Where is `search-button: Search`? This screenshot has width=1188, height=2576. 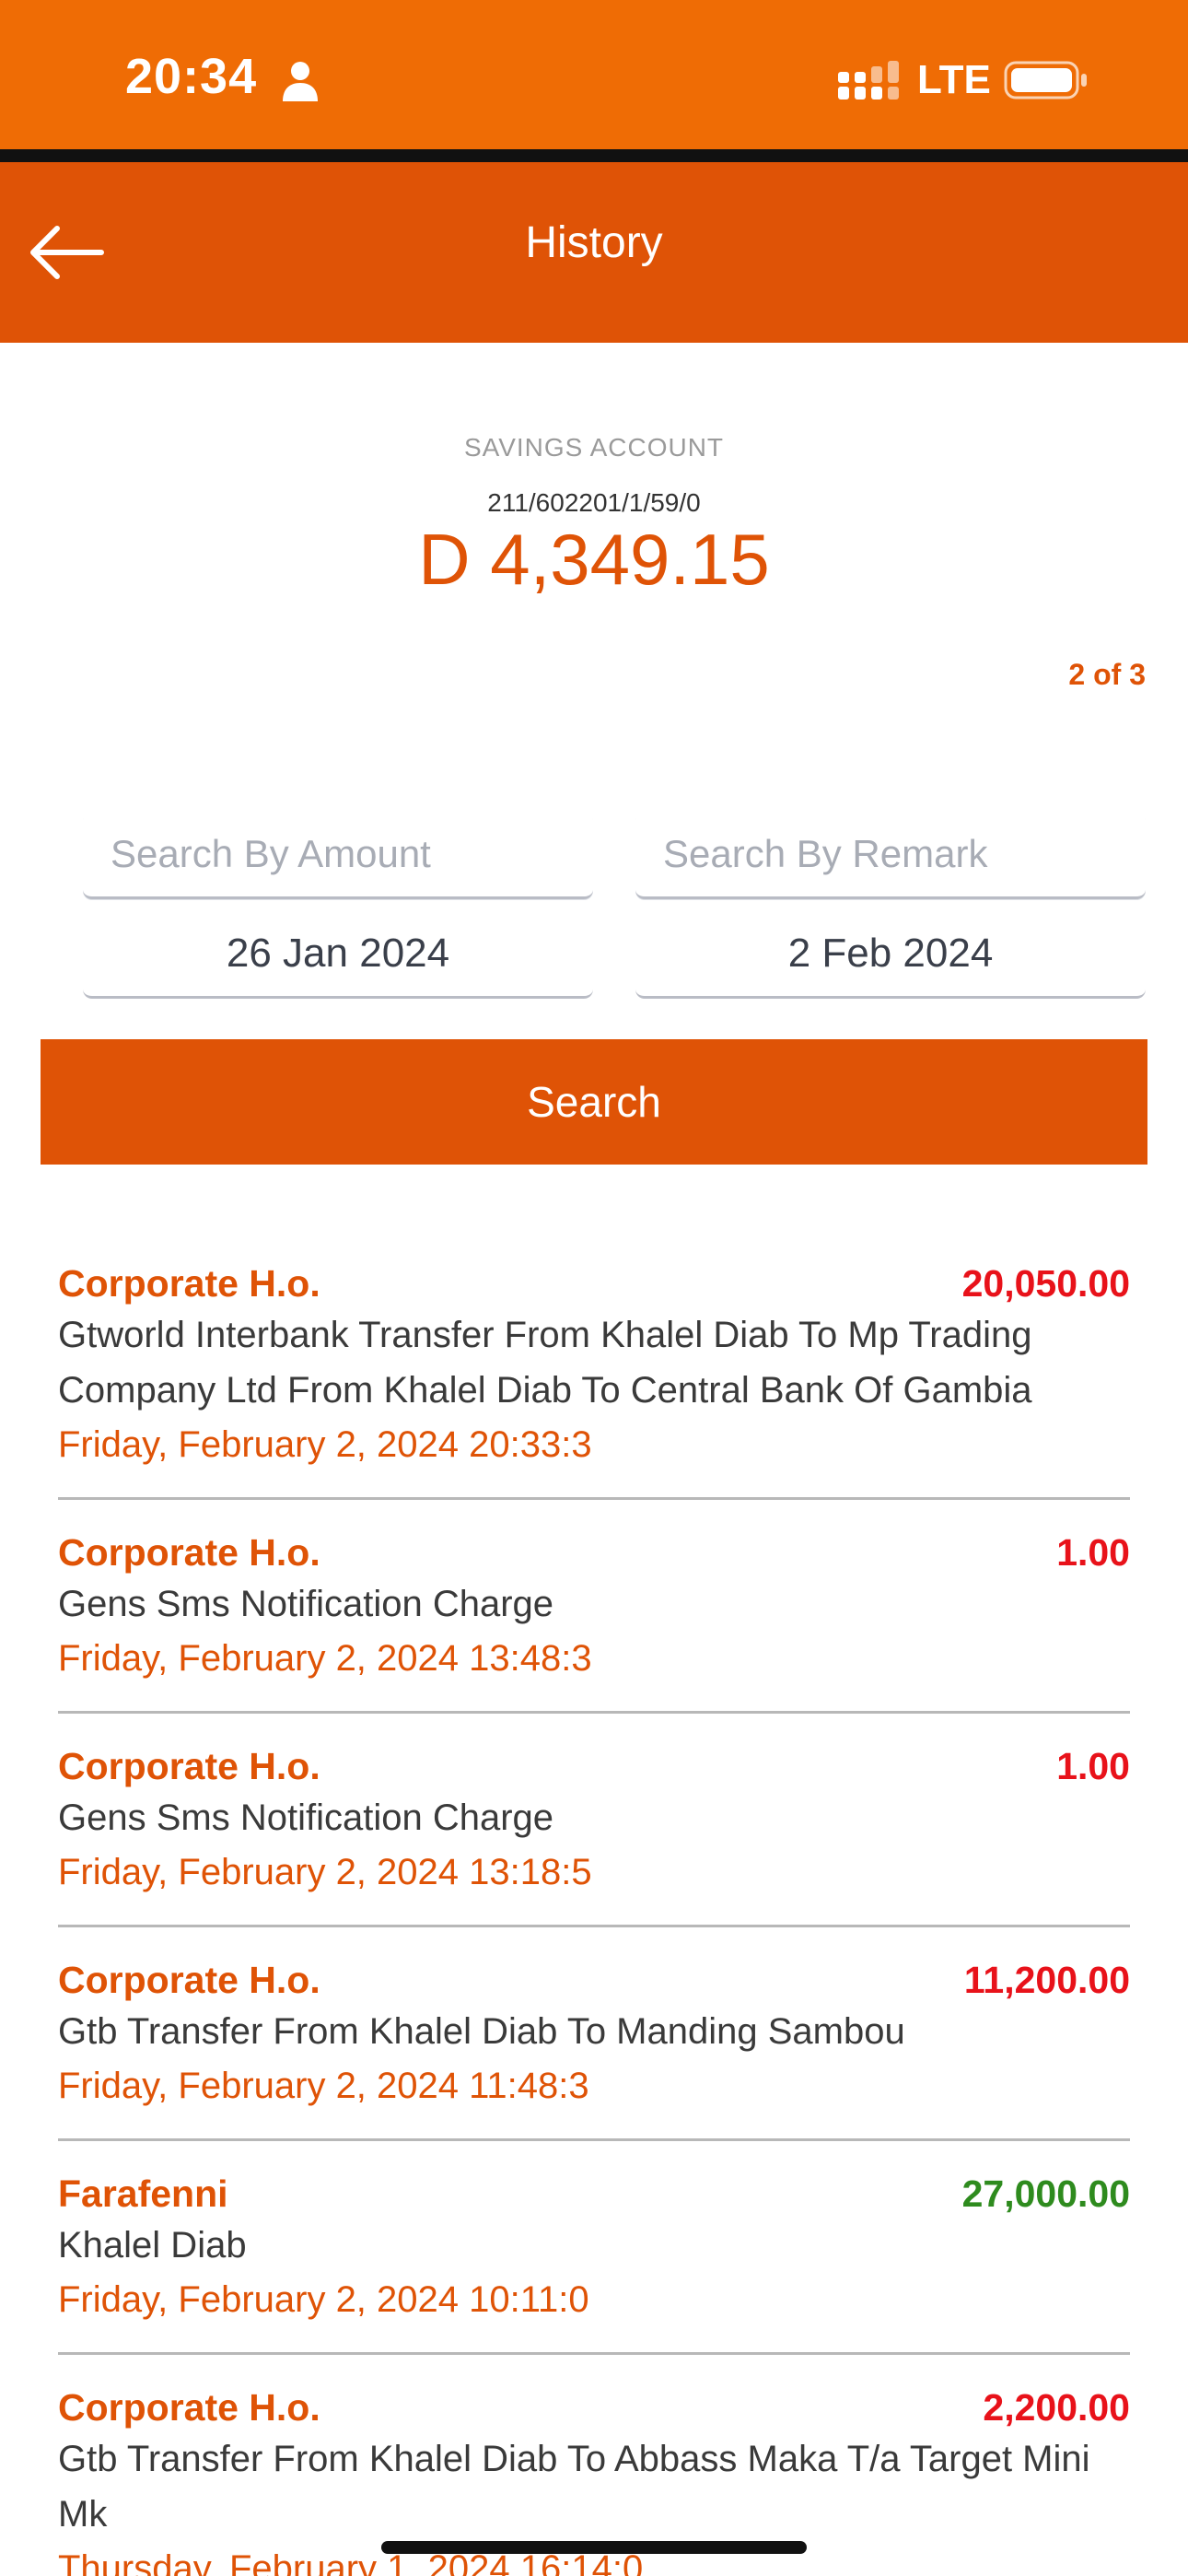
search-button: Search is located at coordinates (594, 1102).